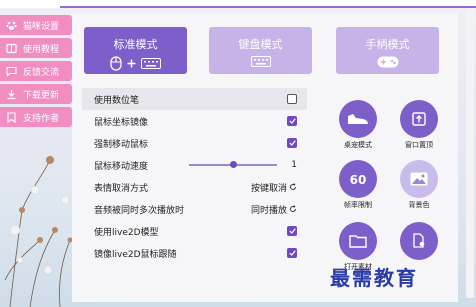 Image resolution: width=476 pixels, height=307 pixels. I want to click on desk-pet-mode-button, so click(358, 119).